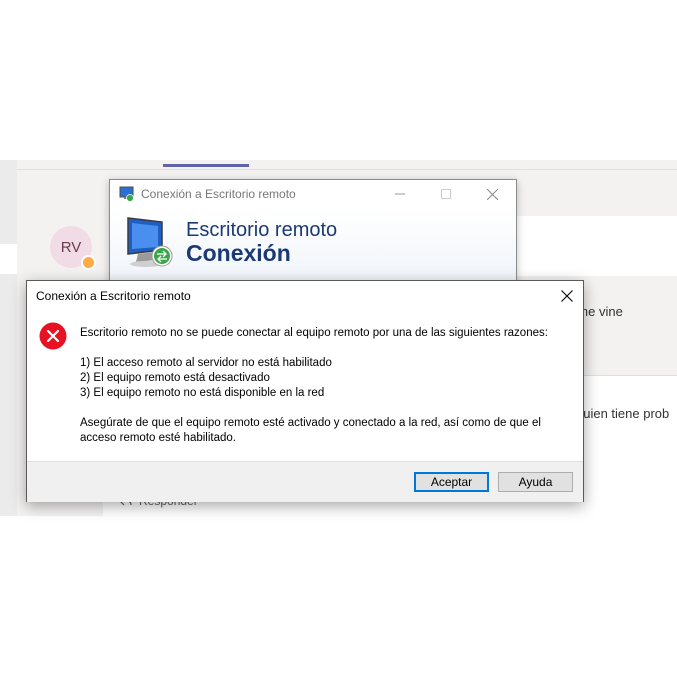 The width and height of the screenshot is (677, 677). I want to click on remote-desktop-logo-icon, so click(150, 242).